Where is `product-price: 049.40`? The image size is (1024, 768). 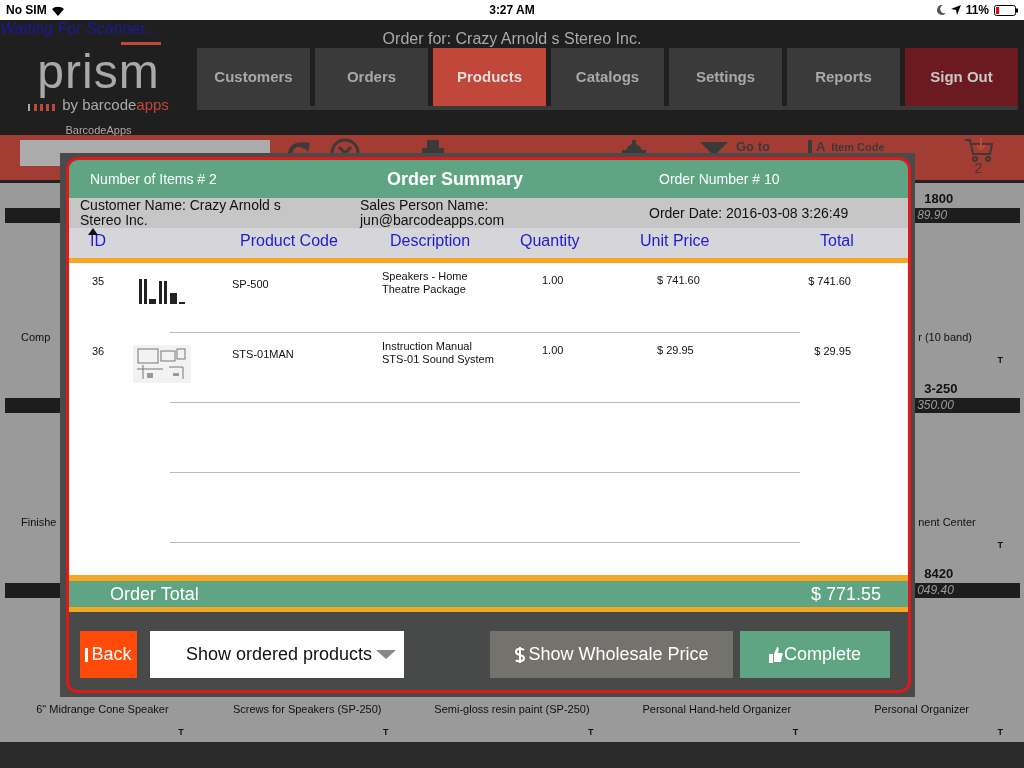 product-price: 049.40 is located at coordinates (935, 590).